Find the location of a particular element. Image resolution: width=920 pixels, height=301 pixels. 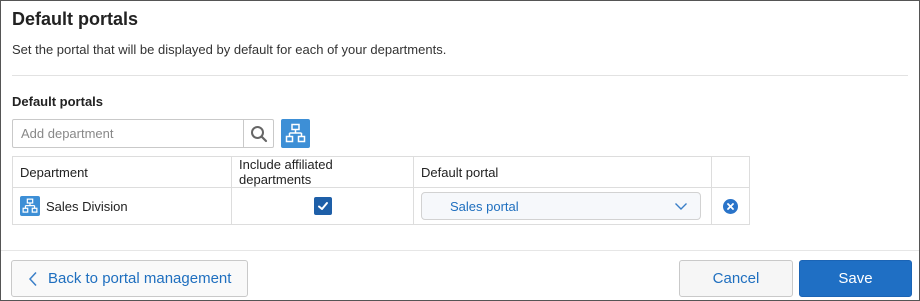

department-icon is located at coordinates (30, 206).